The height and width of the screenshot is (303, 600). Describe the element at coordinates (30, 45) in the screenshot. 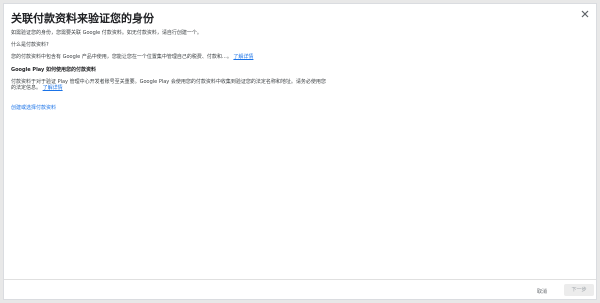

I see `what-heading: 什么是付款资料?` at that location.